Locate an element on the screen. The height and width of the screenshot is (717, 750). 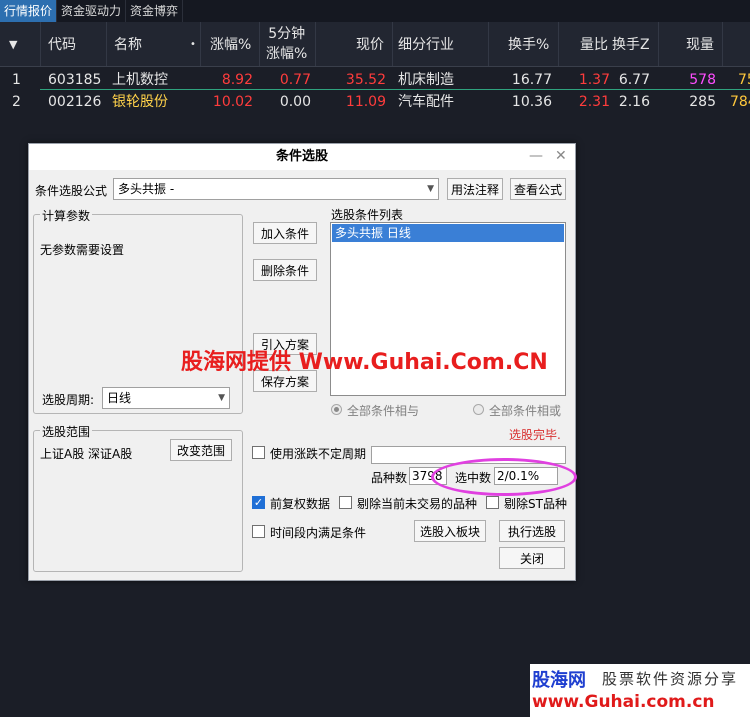
row-name: 银轮股份 is located at coordinates (140, 102).